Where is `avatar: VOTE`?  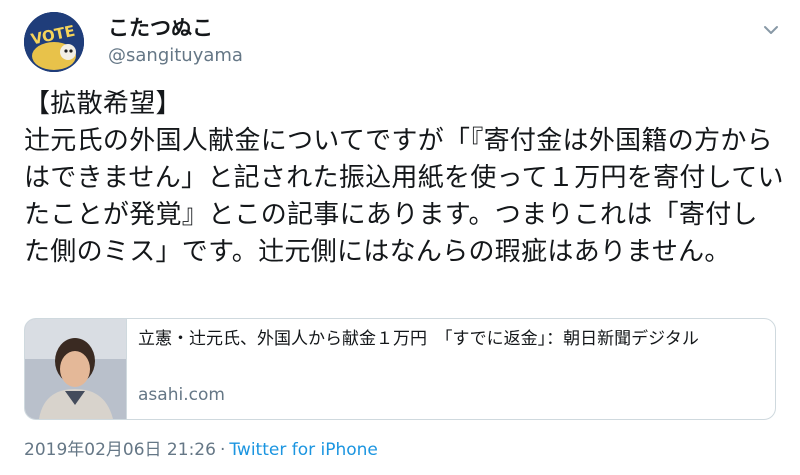
avatar: VOTE is located at coordinates (54, 42).